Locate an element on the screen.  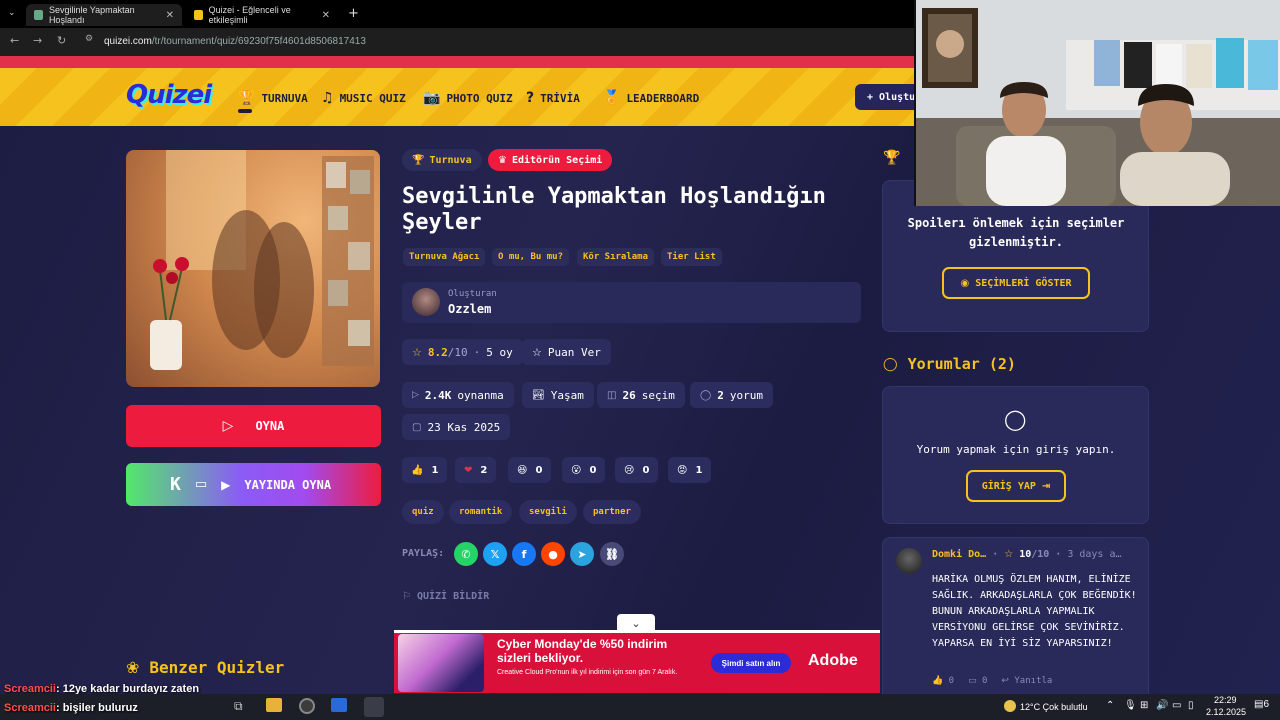
file-explorer-icon is located at coordinates (274, 705).